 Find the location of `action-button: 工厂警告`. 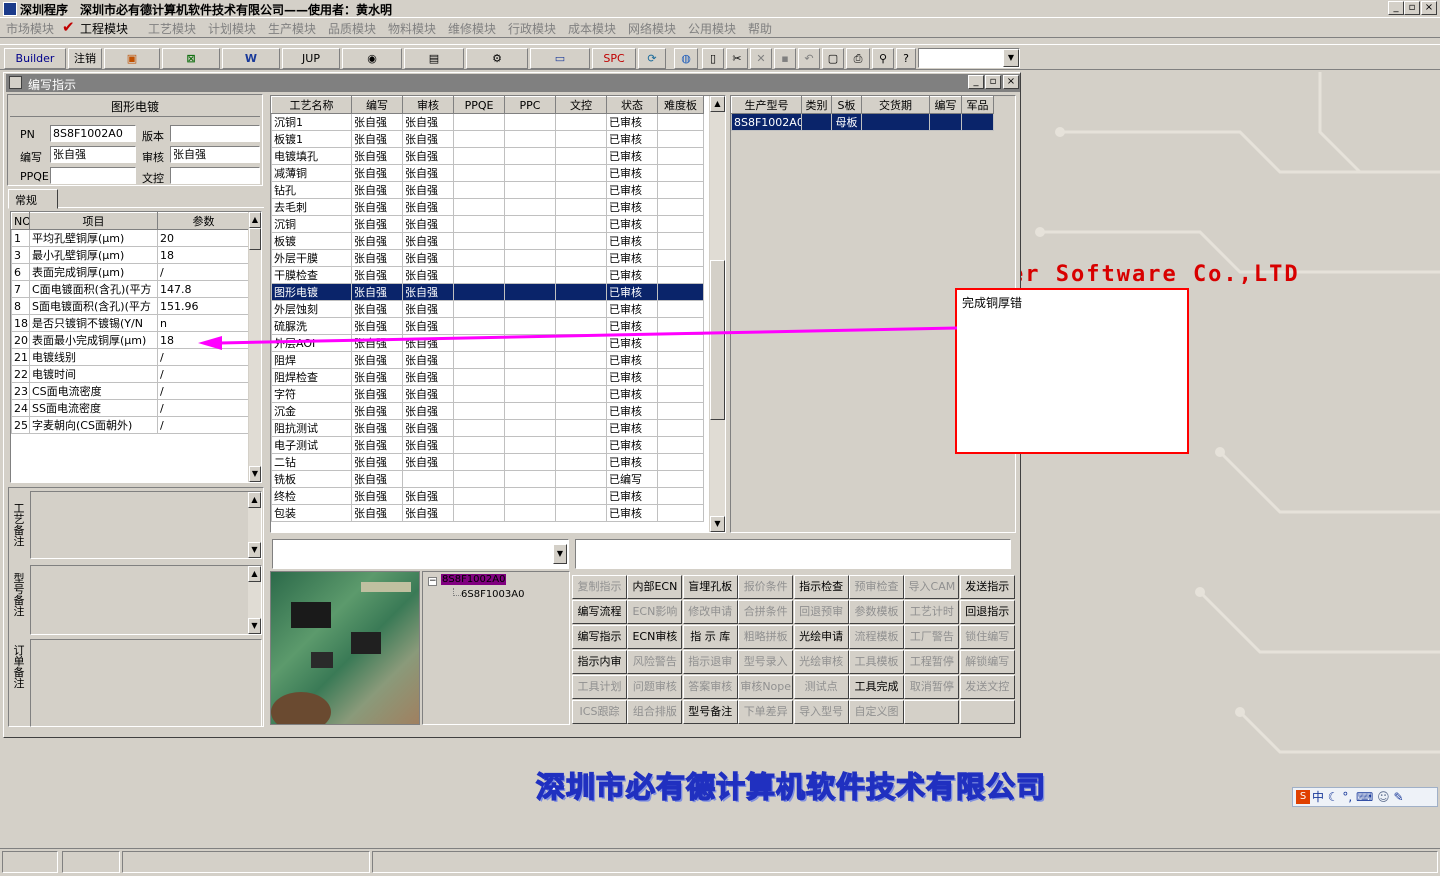

action-button: 工厂警告 is located at coordinates (932, 637).